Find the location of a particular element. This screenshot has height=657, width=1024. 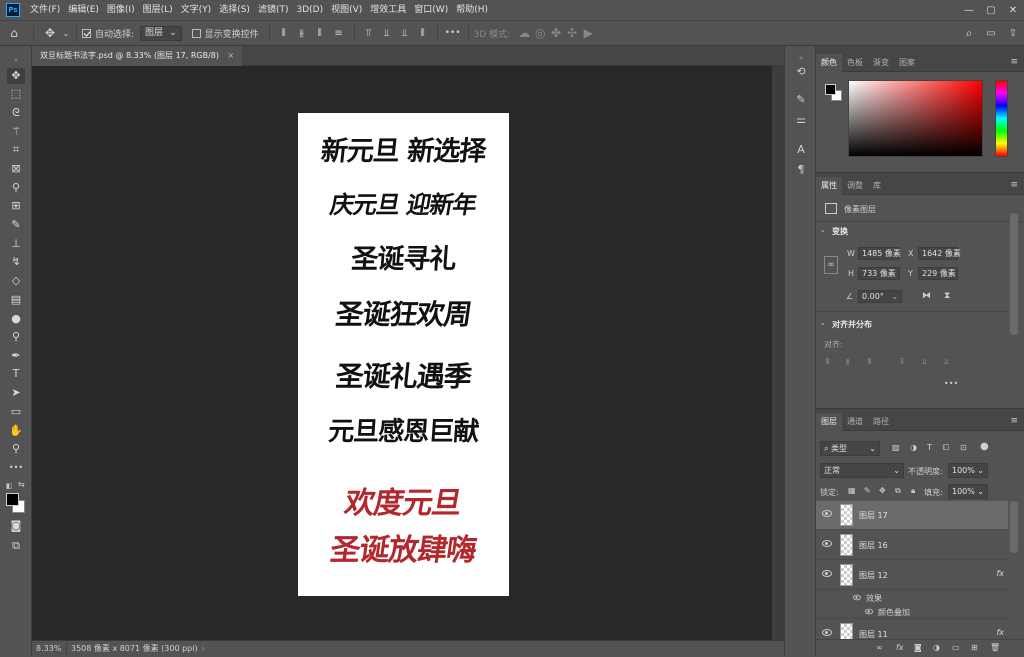

eyedropper-tool-icon: ⚲ is located at coordinates (16, 188).